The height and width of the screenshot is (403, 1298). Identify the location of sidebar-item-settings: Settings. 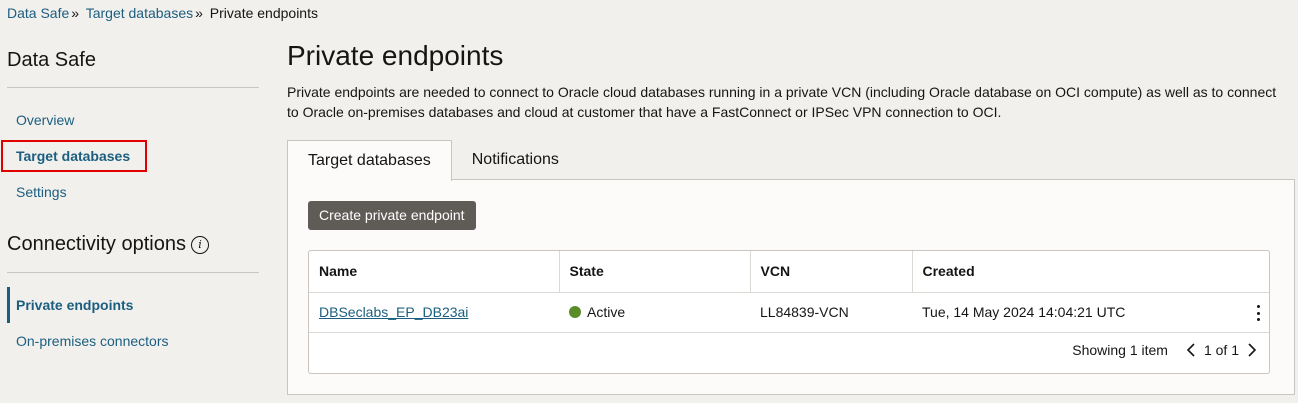
(37, 192).